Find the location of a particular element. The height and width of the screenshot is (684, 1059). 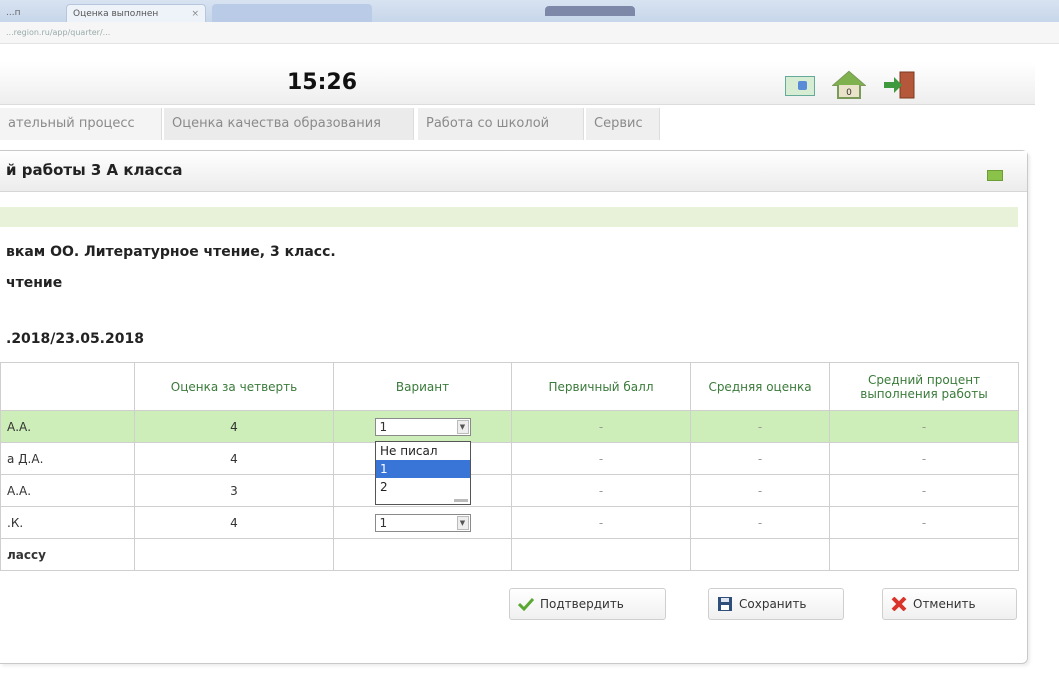

checkmark-icon is located at coordinates (526, 604).